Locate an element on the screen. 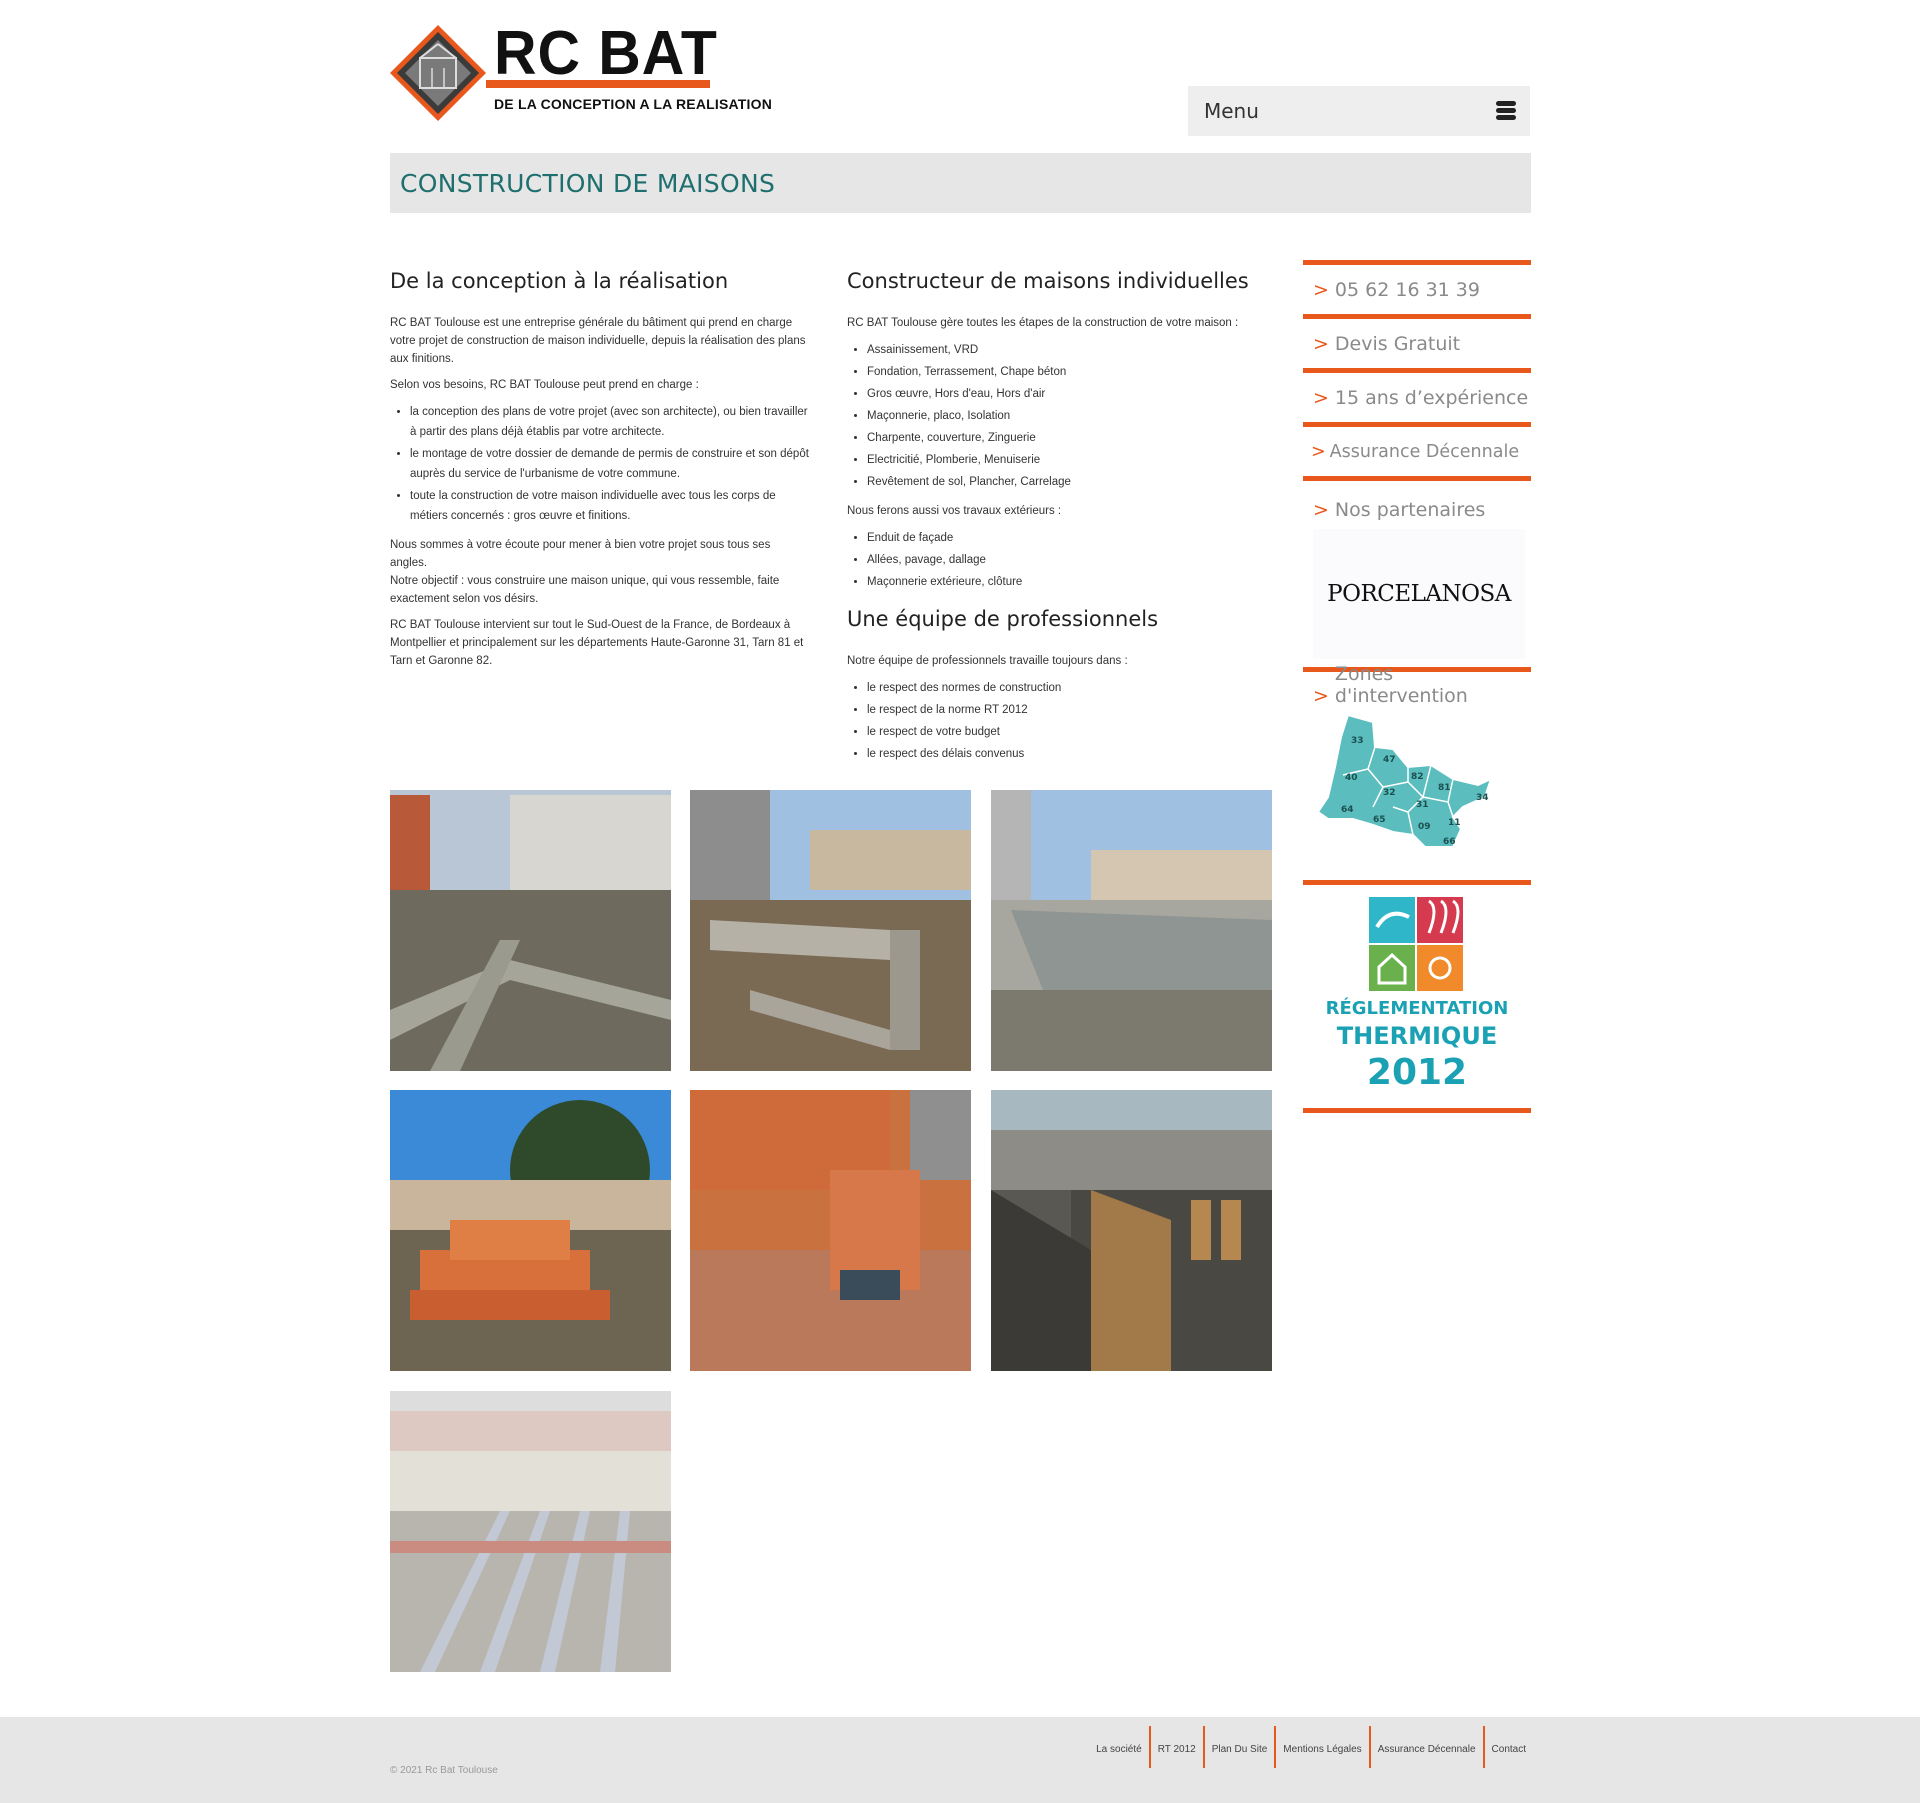  department-label: 31 is located at coordinates (1422, 805).